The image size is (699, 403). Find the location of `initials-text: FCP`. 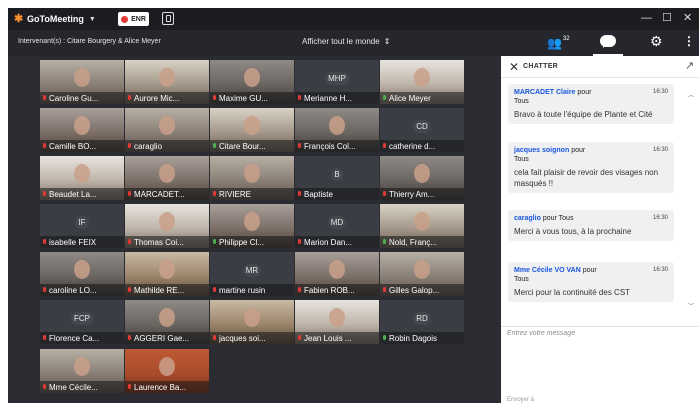

initials-text: FCP is located at coordinates (82, 318).